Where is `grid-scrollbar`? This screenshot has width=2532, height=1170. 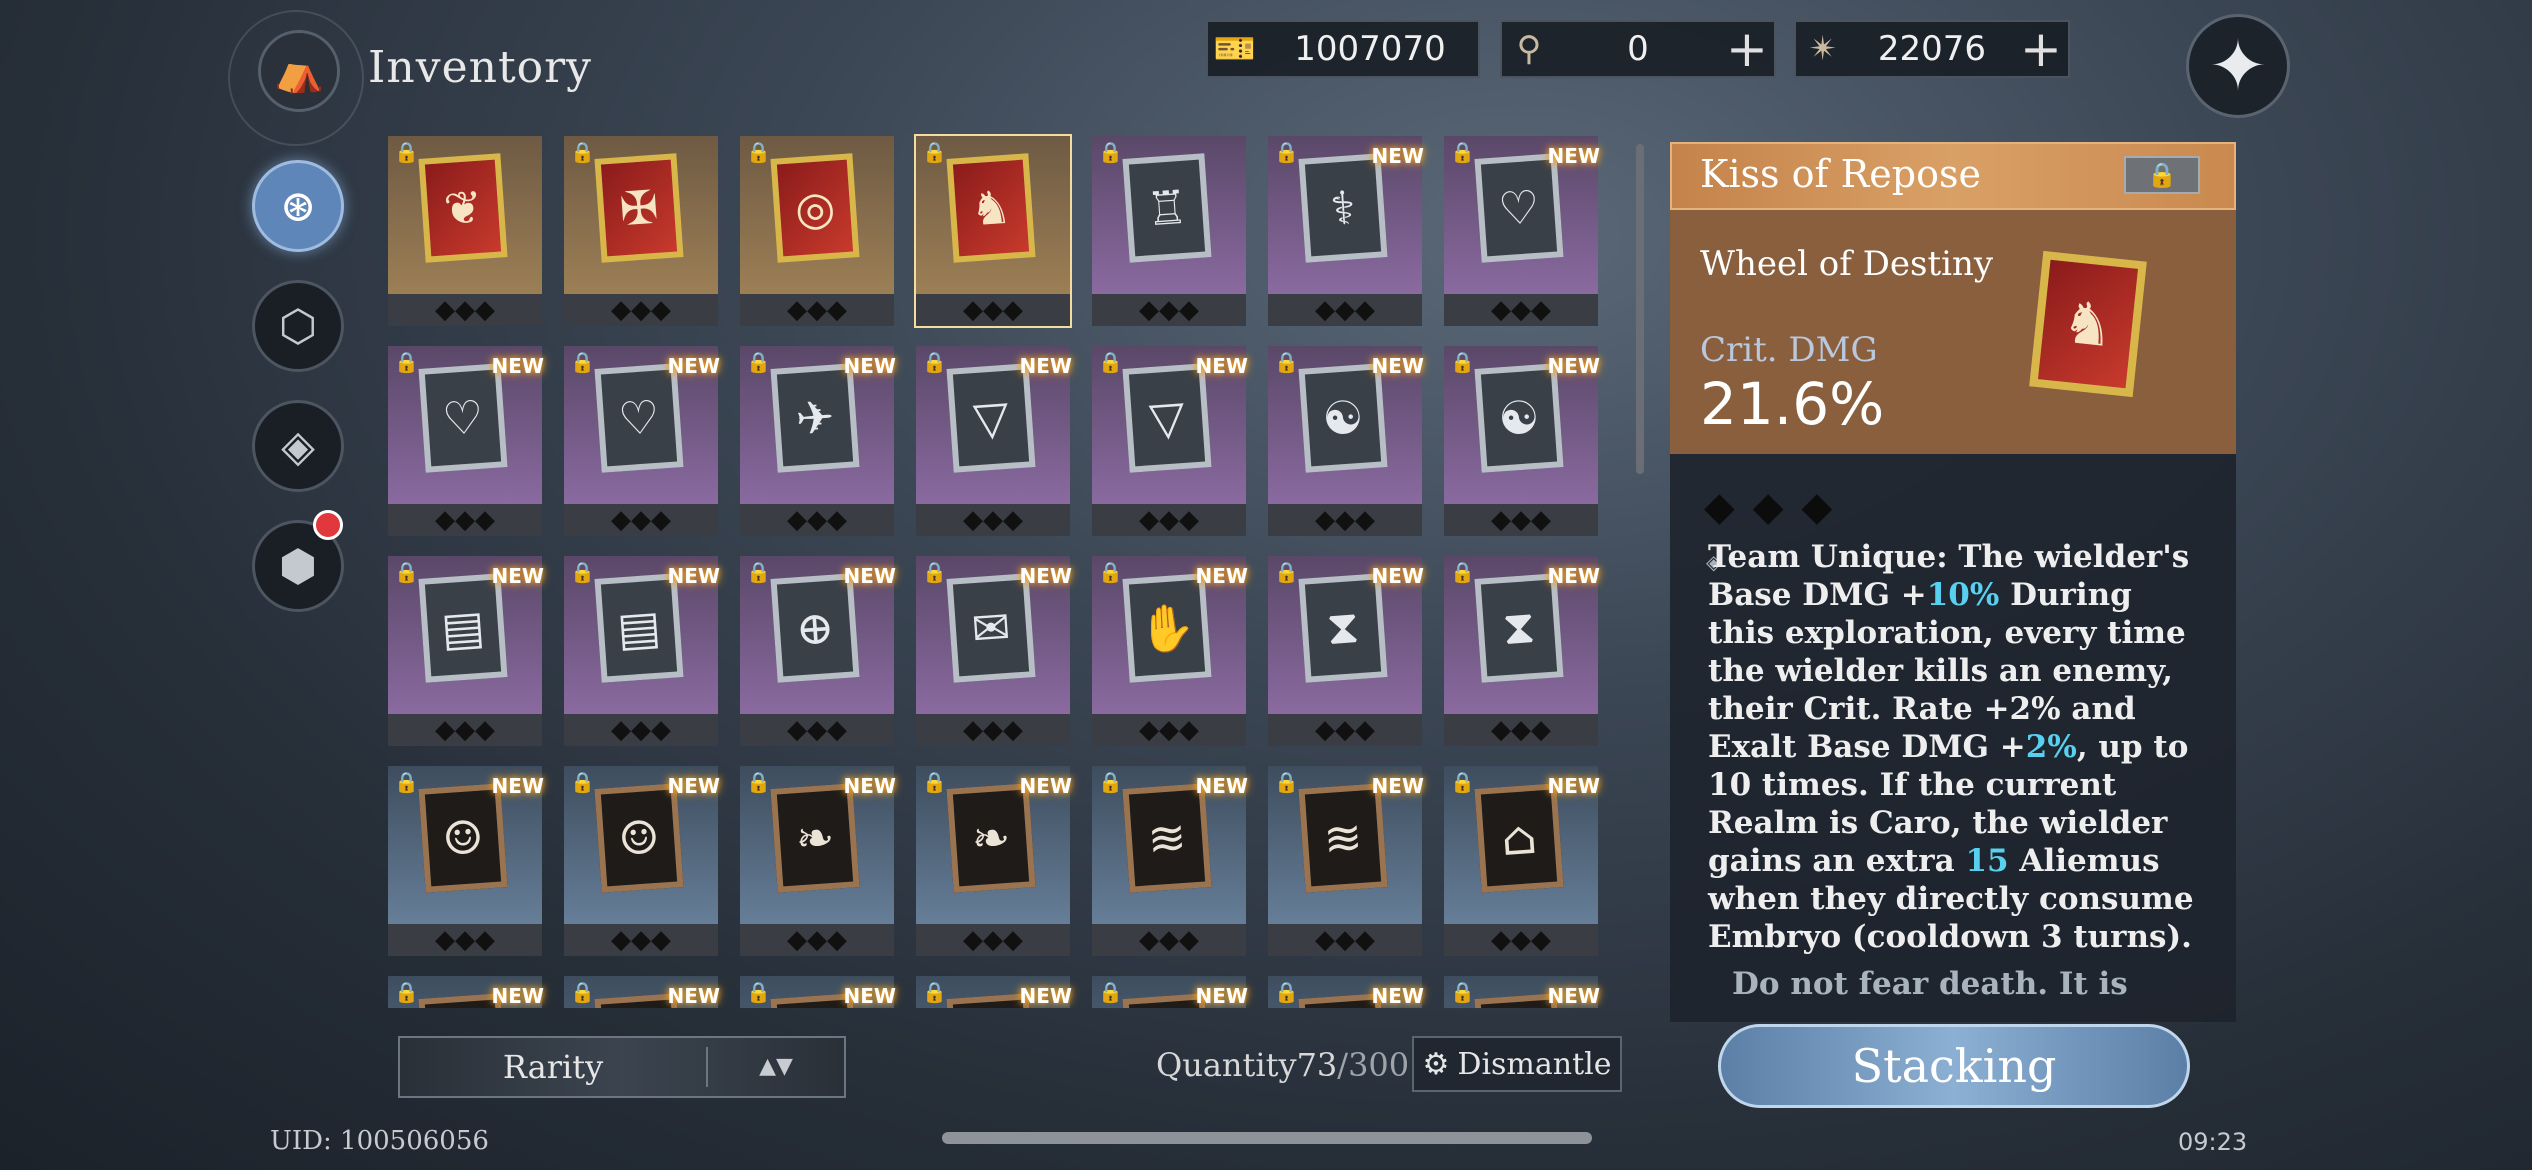 grid-scrollbar is located at coordinates (1640, 309).